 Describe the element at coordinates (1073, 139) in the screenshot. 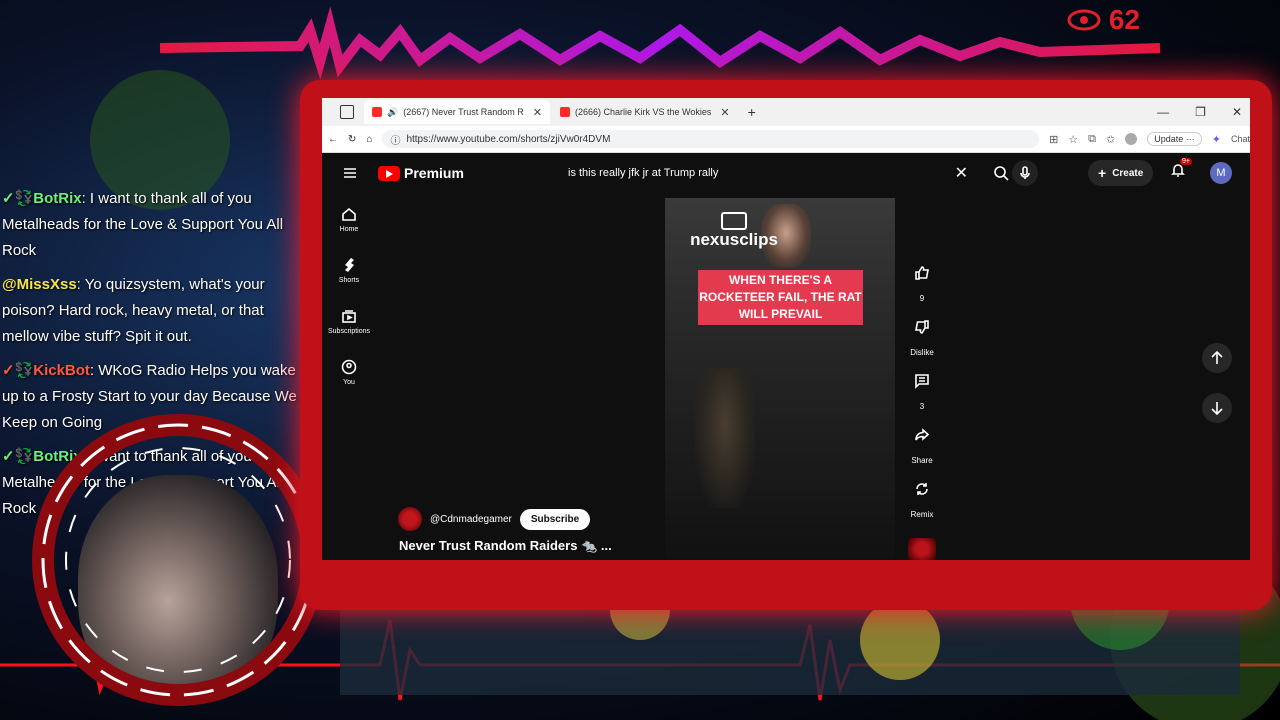

I see `favorite-star-icon: ☆` at that location.